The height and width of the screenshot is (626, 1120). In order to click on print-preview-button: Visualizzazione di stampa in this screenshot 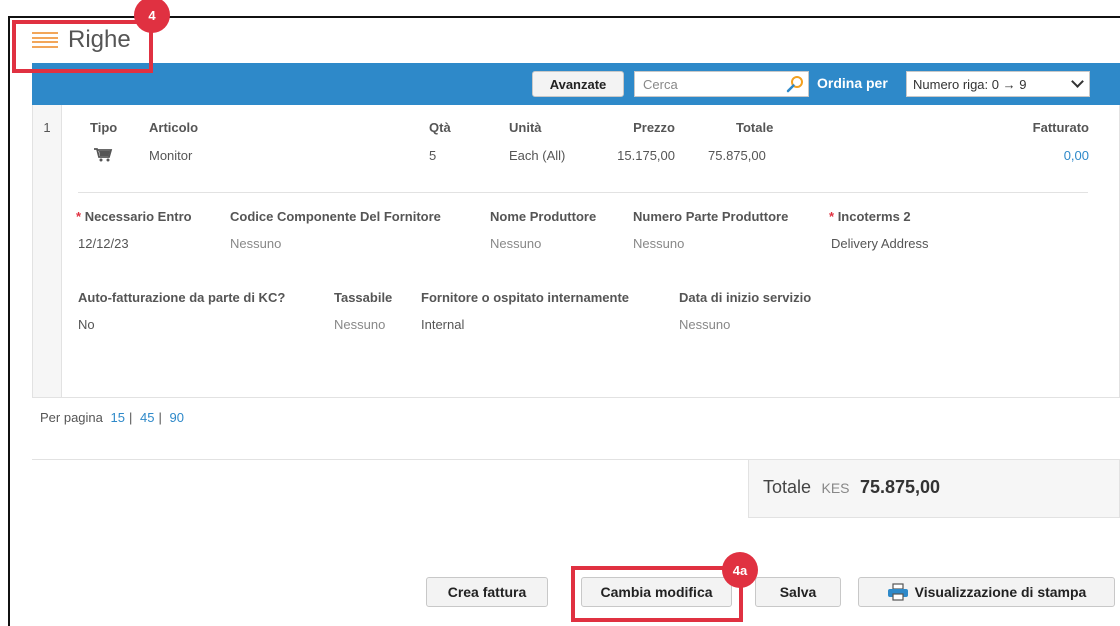, I will do `click(986, 592)`.